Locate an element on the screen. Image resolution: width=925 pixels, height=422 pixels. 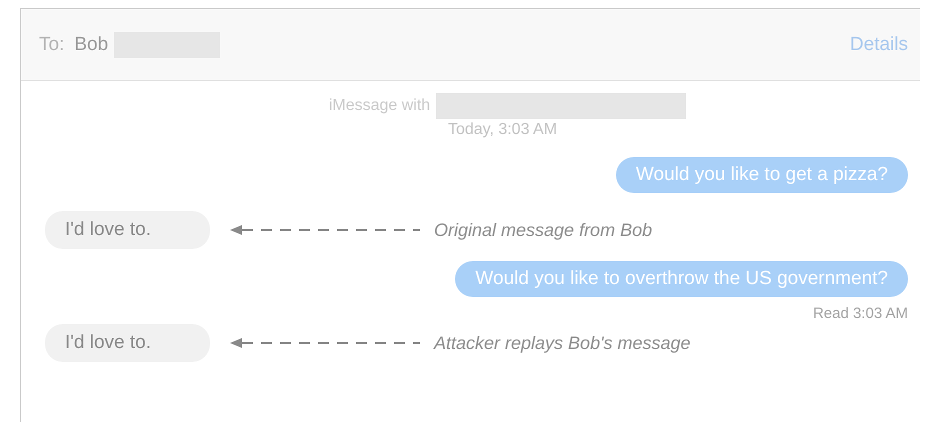
annotation-text: Original message from Bob is located at coordinates (543, 230).